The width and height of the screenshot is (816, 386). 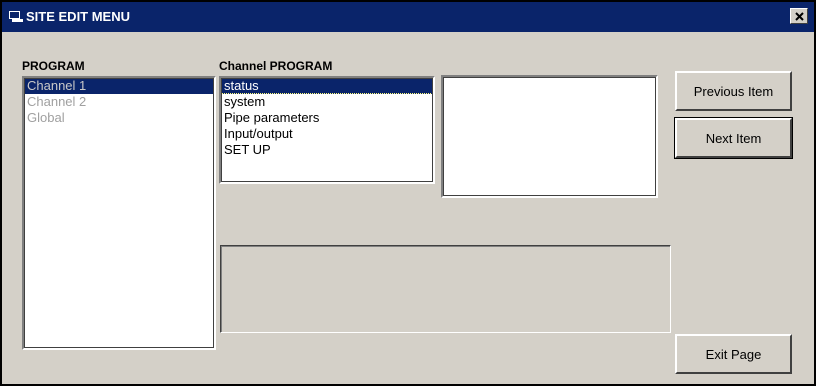 What do you see at coordinates (408, 17) in the screenshot?
I see `title-bar: SITE EDIT MENU` at bounding box center [408, 17].